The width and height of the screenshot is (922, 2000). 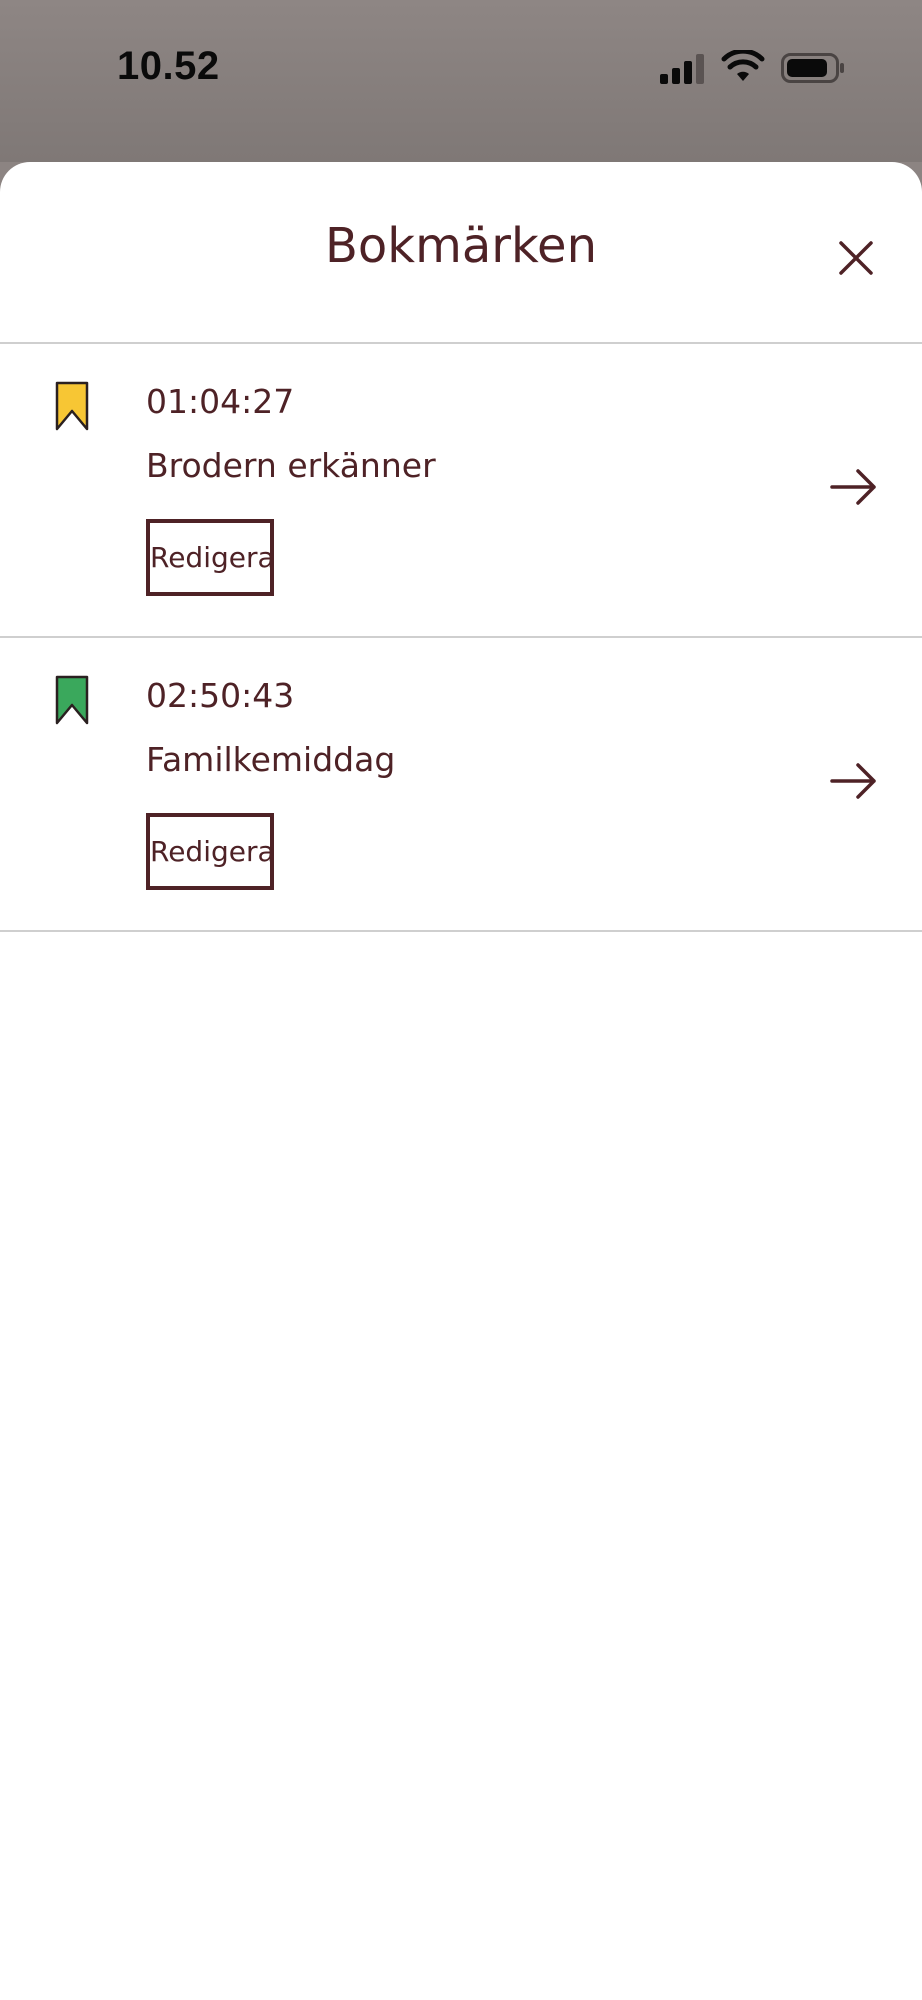 I want to click on bookmark-title: Brodern erkänner, so click(x=291, y=465).